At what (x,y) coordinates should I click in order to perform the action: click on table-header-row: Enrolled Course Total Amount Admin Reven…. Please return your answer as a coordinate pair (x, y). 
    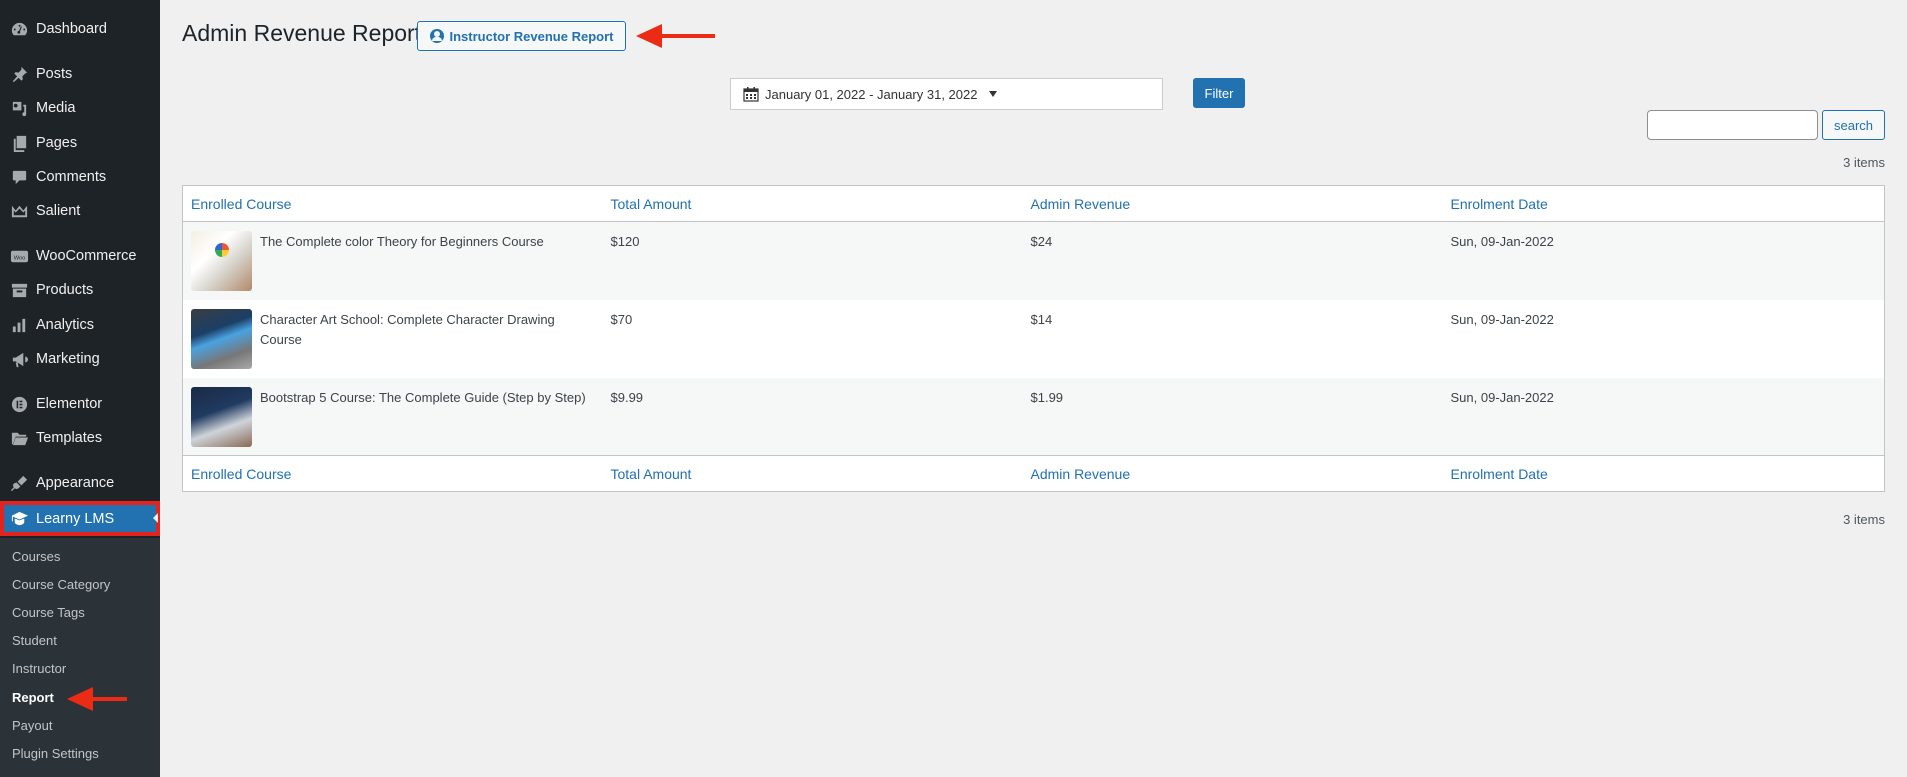
    Looking at the image, I should click on (1033, 203).